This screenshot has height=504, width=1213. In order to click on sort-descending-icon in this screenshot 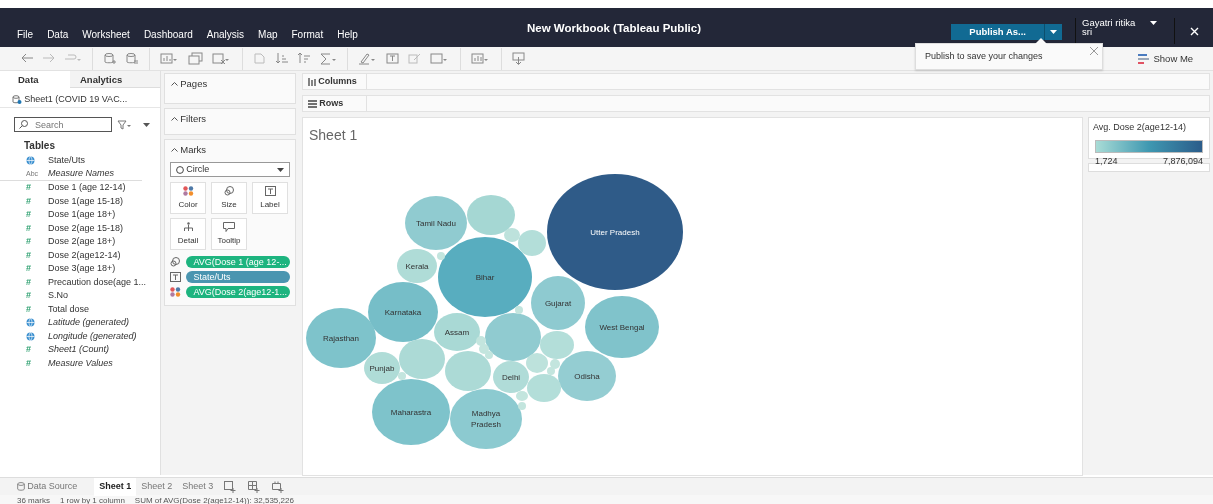, I will do `click(304, 58)`.